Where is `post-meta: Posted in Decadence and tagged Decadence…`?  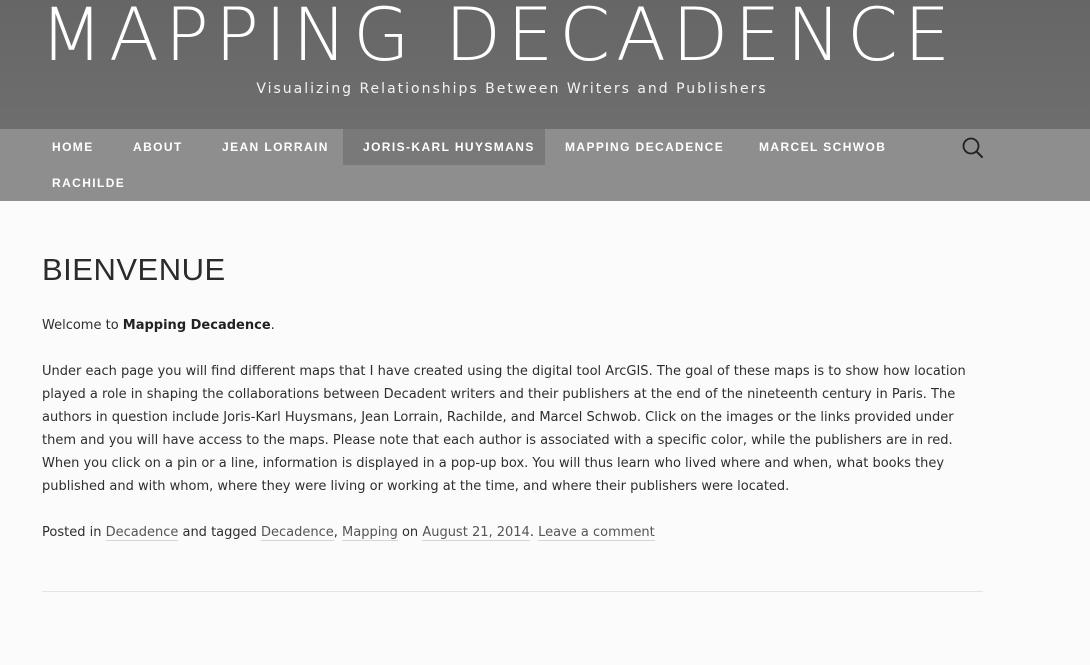
post-meta: Posted in Decadence and tagged Decadence… is located at coordinates (514, 532).